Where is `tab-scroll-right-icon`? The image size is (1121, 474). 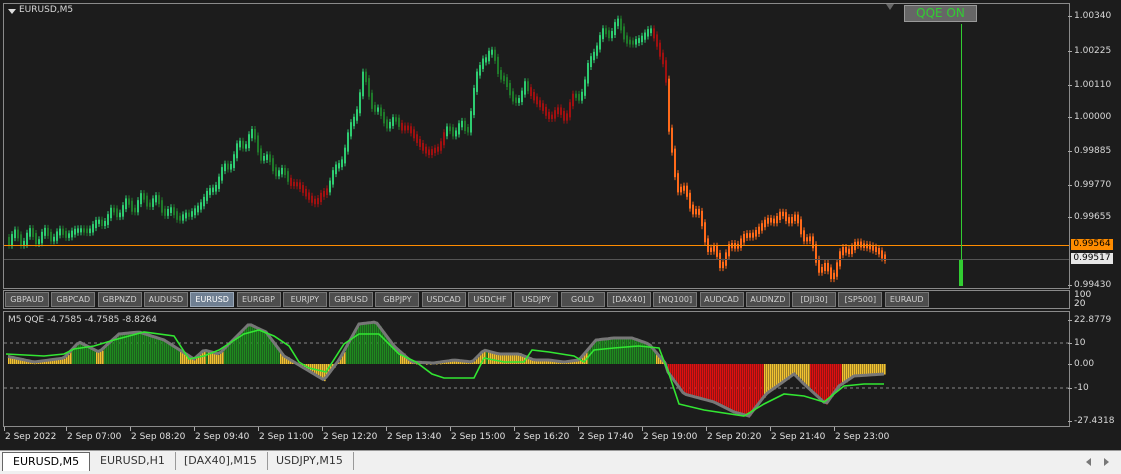
tab-scroll-right-icon is located at coordinates (1106, 462).